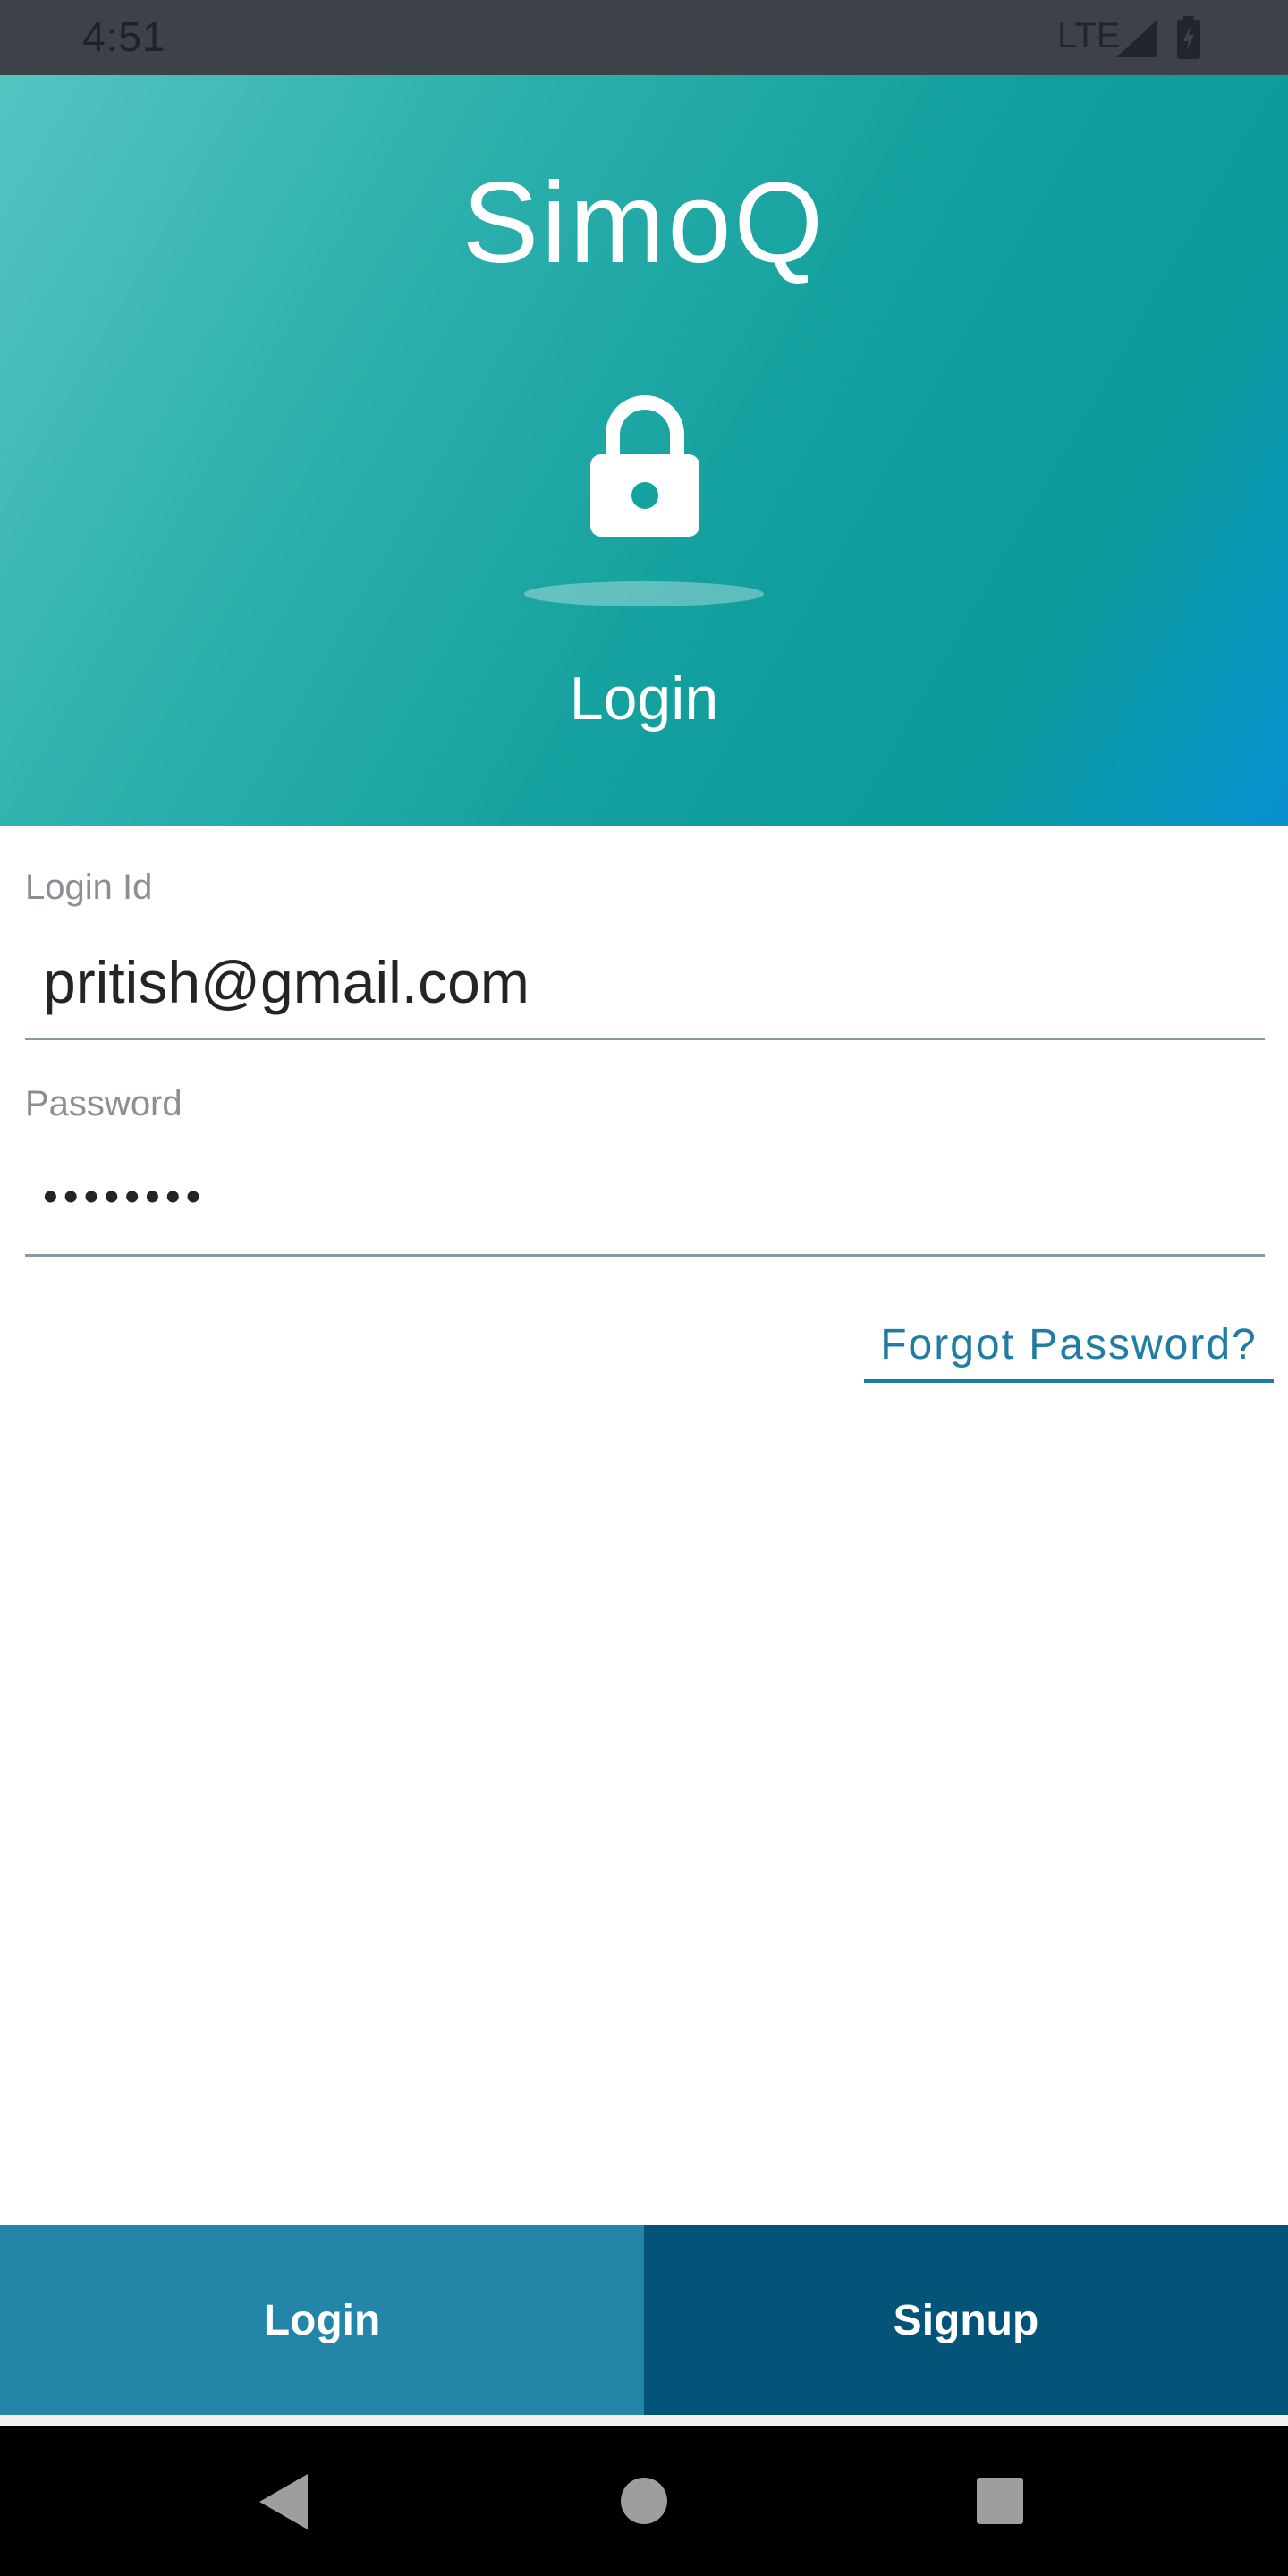 Image resolution: width=1288 pixels, height=2576 pixels. Describe the element at coordinates (645, 1039) in the screenshot. I see `login-id-underline` at that location.